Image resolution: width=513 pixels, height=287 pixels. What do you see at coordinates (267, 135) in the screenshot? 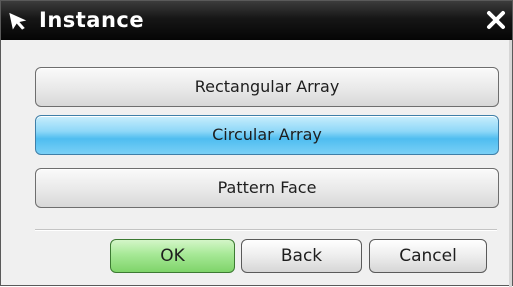
I see `circular-array-button: Circular Array` at bounding box center [267, 135].